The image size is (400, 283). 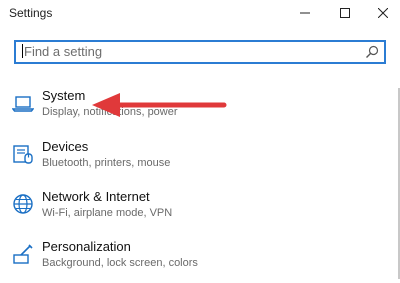 What do you see at coordinates (31, 13) in the screenshot?
I see `window-title: Settings` at bounding box center [31, 13].